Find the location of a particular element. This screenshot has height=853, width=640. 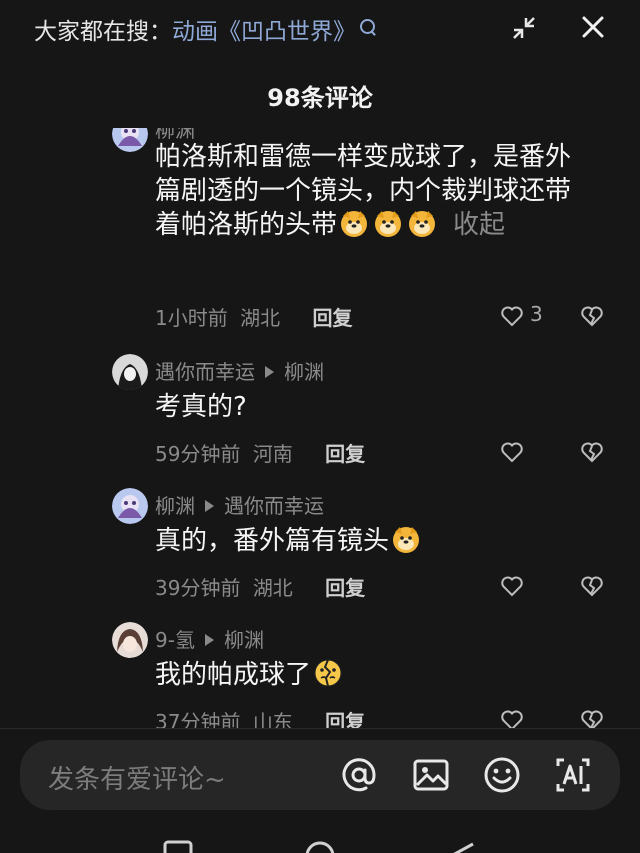

comment-text-content: 我的帕成球了 is located at coordinates (233, 675).